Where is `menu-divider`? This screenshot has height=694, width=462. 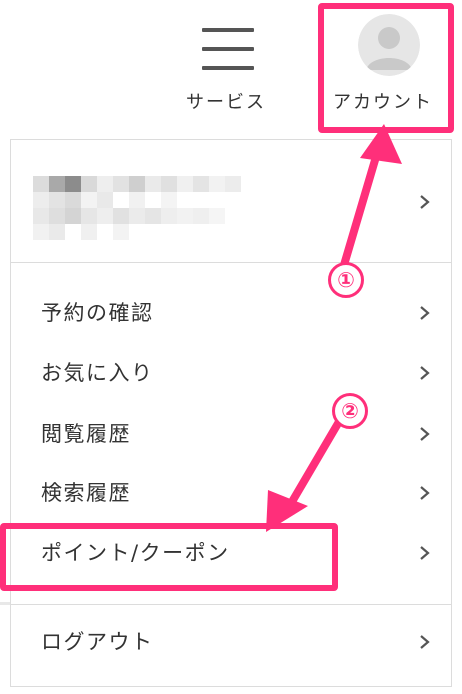 menu-divider is located at coordinates (231, 604).